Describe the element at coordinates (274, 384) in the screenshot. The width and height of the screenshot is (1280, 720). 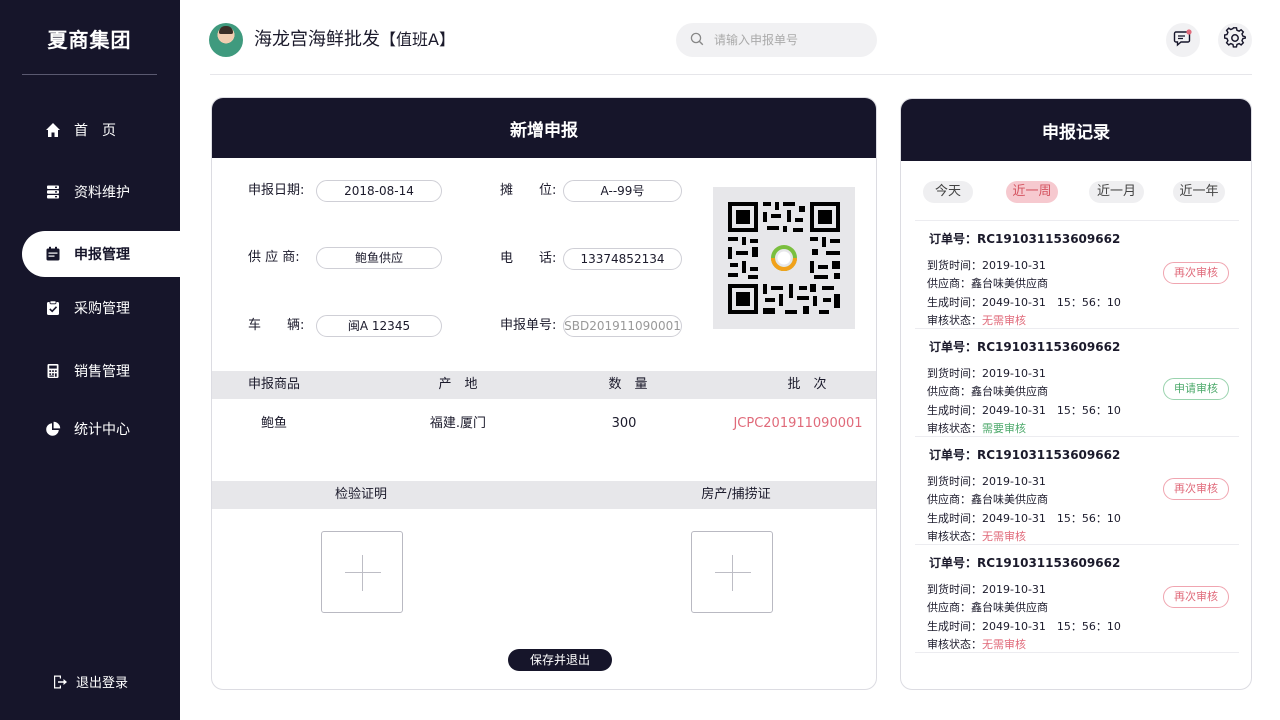
I see `column-header: 申报商品` at that location.